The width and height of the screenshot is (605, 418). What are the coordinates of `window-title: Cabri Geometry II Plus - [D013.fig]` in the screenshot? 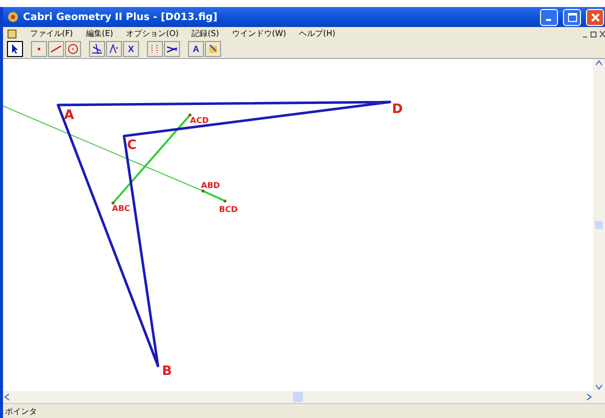 It's located at (120, 17).